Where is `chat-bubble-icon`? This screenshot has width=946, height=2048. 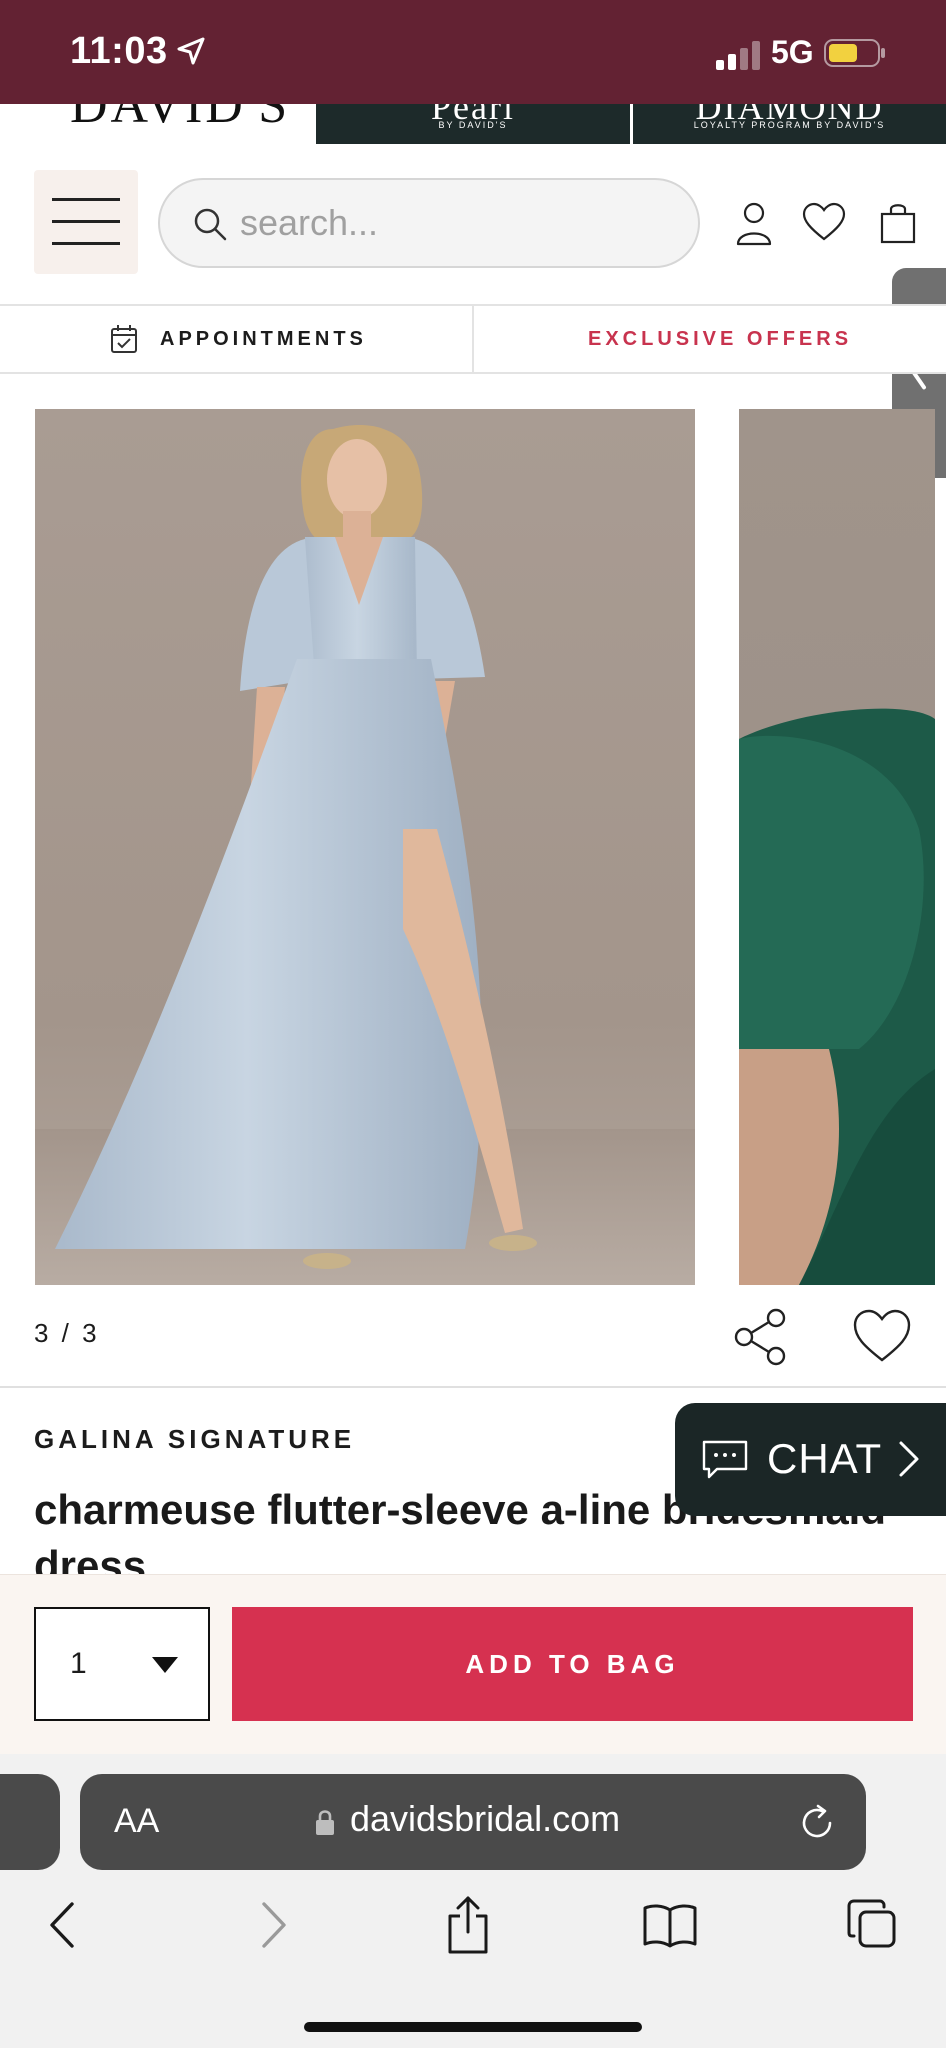 chat-bubble-icon is located at coordinates (725, 1459).